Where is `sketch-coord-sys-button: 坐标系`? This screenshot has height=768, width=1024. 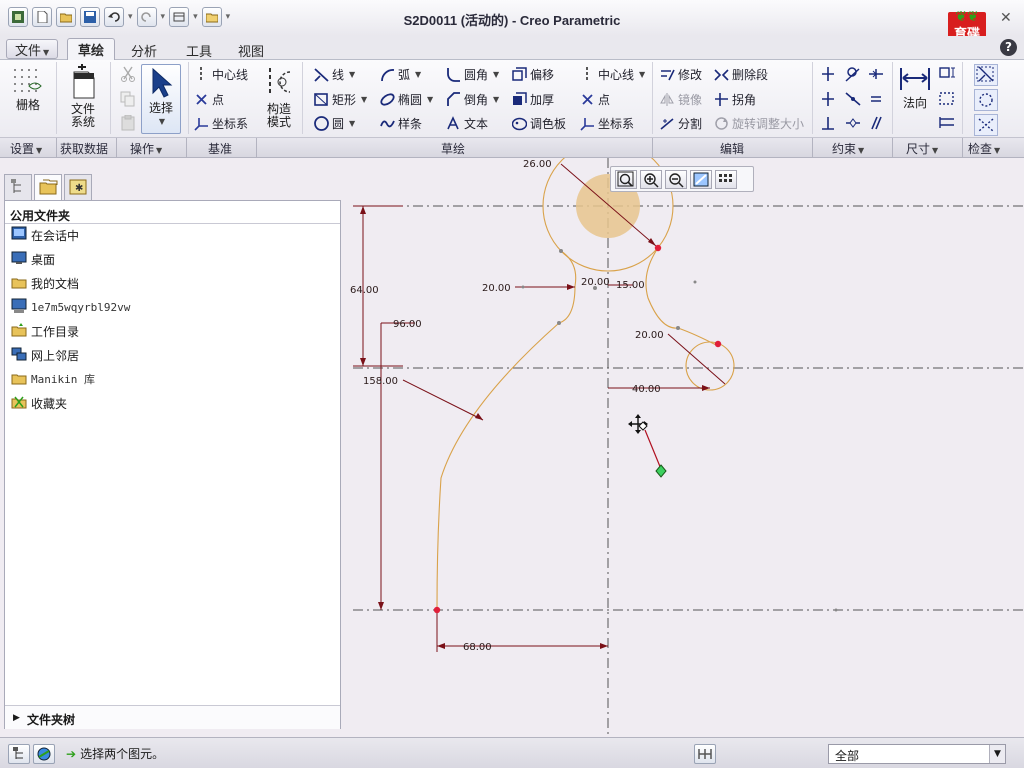
sketch-coord-sys-button: 坐标系 is located at coordinates (607, 123).